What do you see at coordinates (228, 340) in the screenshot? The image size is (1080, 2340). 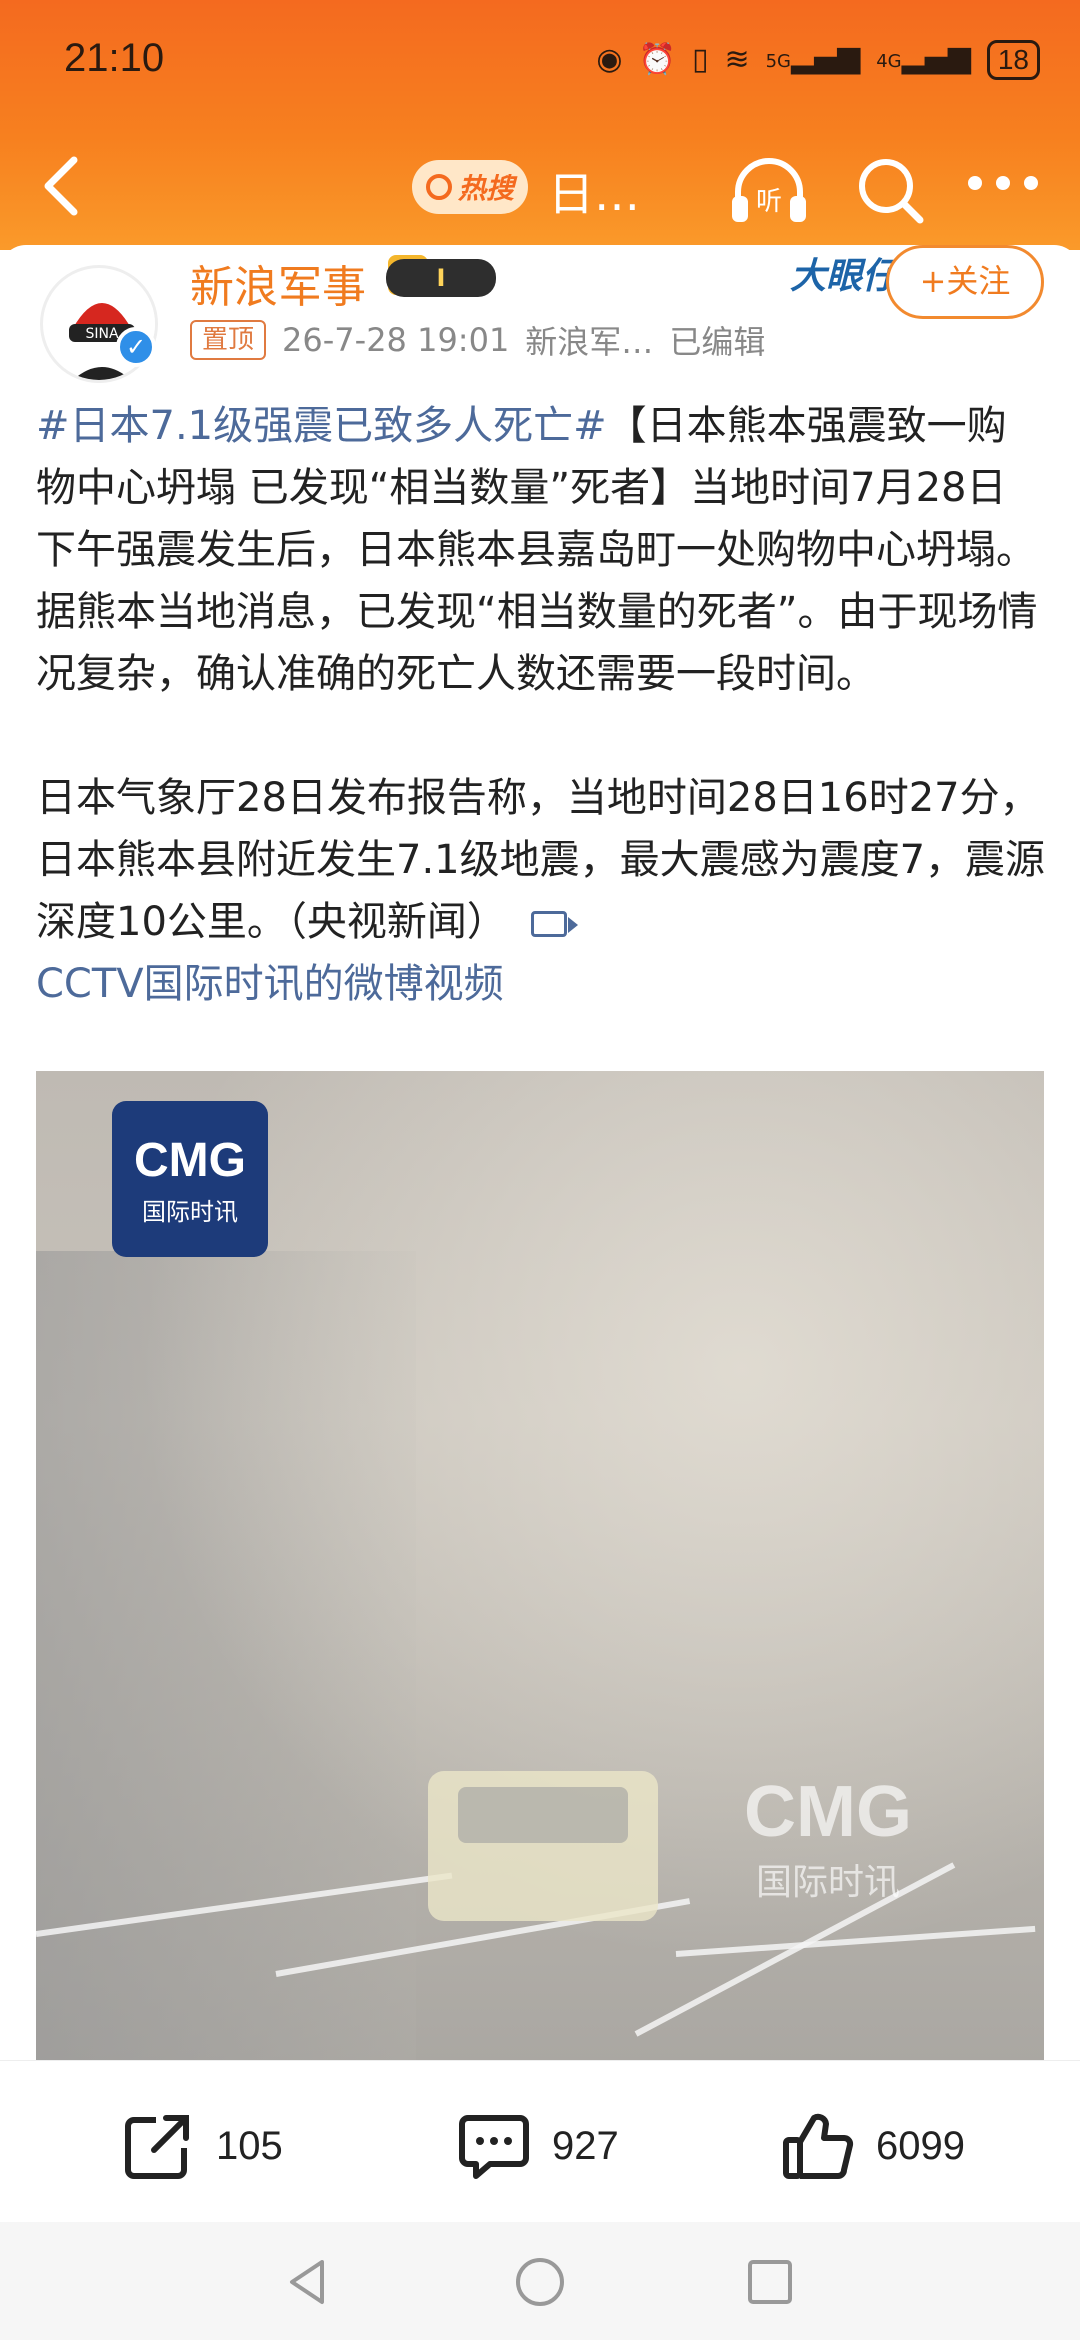 I see `pinned-badge: 置顶` at bounding box center [228, 340].